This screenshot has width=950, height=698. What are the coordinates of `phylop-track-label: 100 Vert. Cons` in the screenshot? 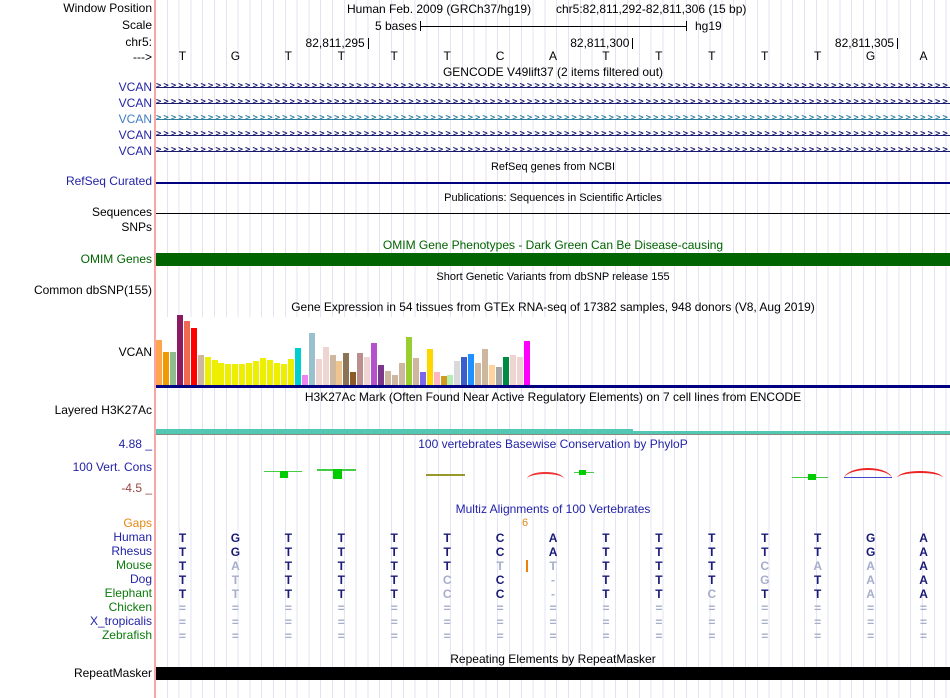 It's located at (112, 467).